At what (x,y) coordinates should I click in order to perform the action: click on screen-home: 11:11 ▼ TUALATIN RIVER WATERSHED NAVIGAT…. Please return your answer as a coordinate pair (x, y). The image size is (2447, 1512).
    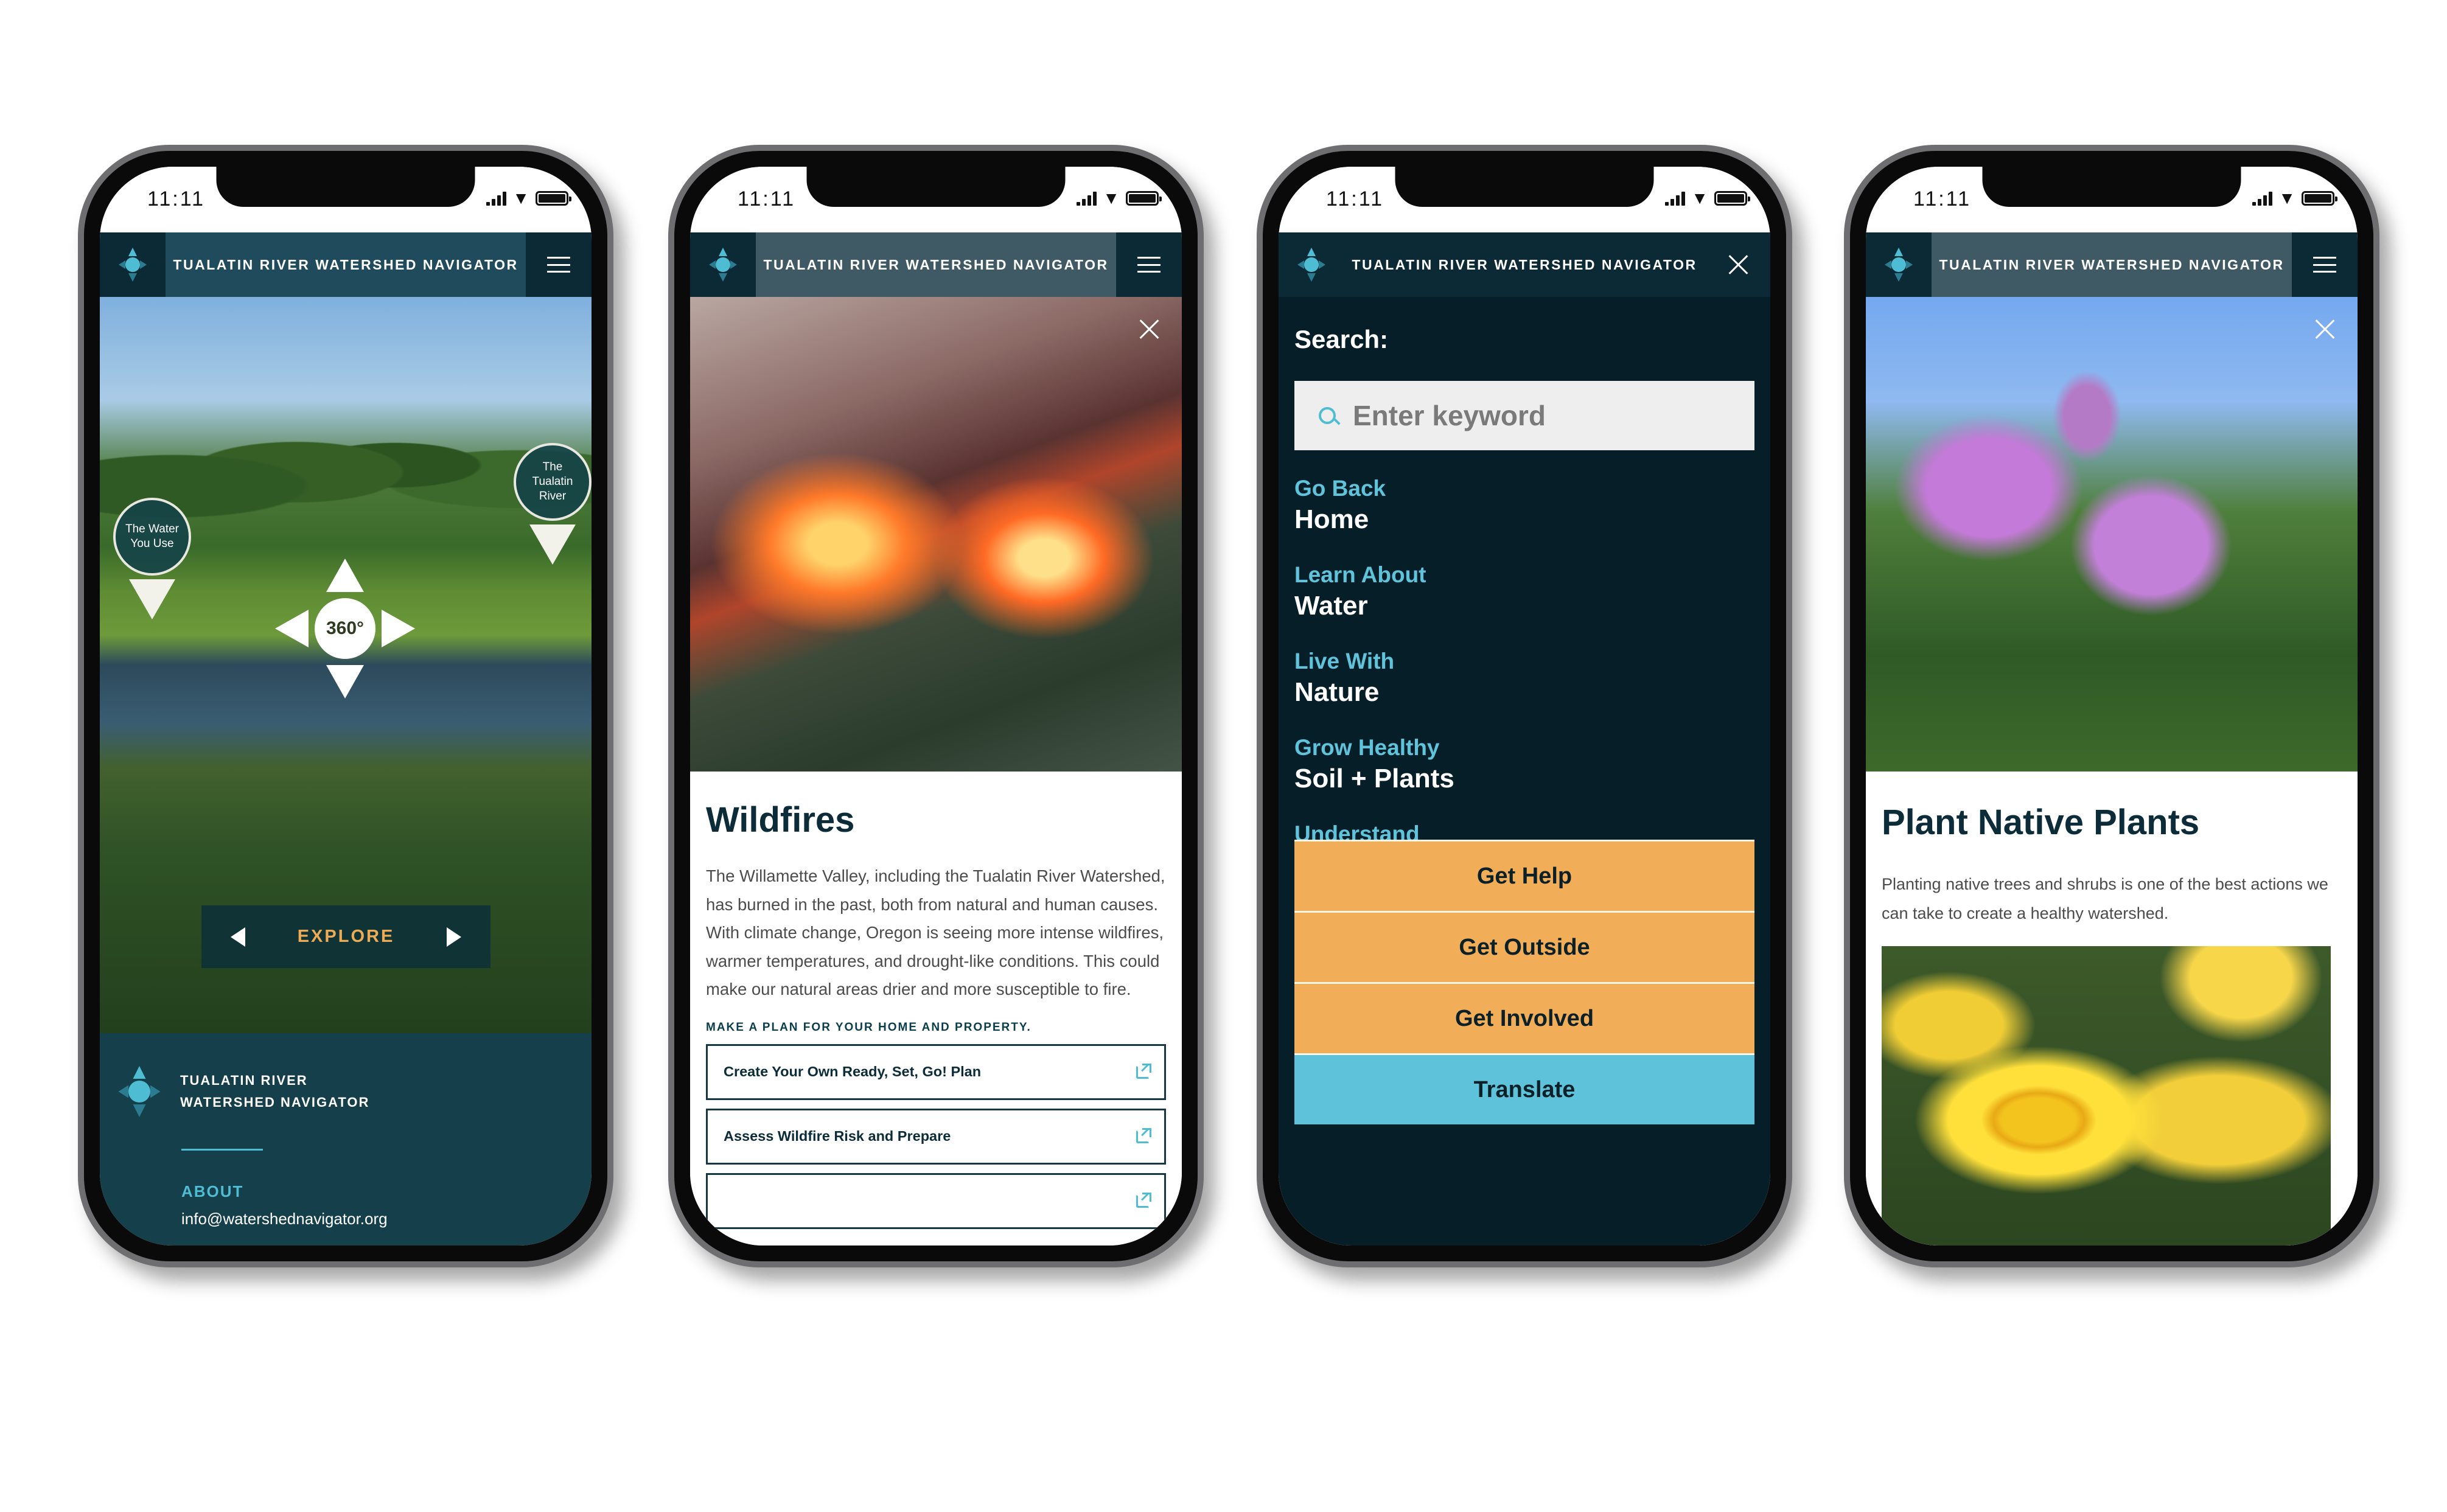
    Looking at the image, I should click on (346, 706).